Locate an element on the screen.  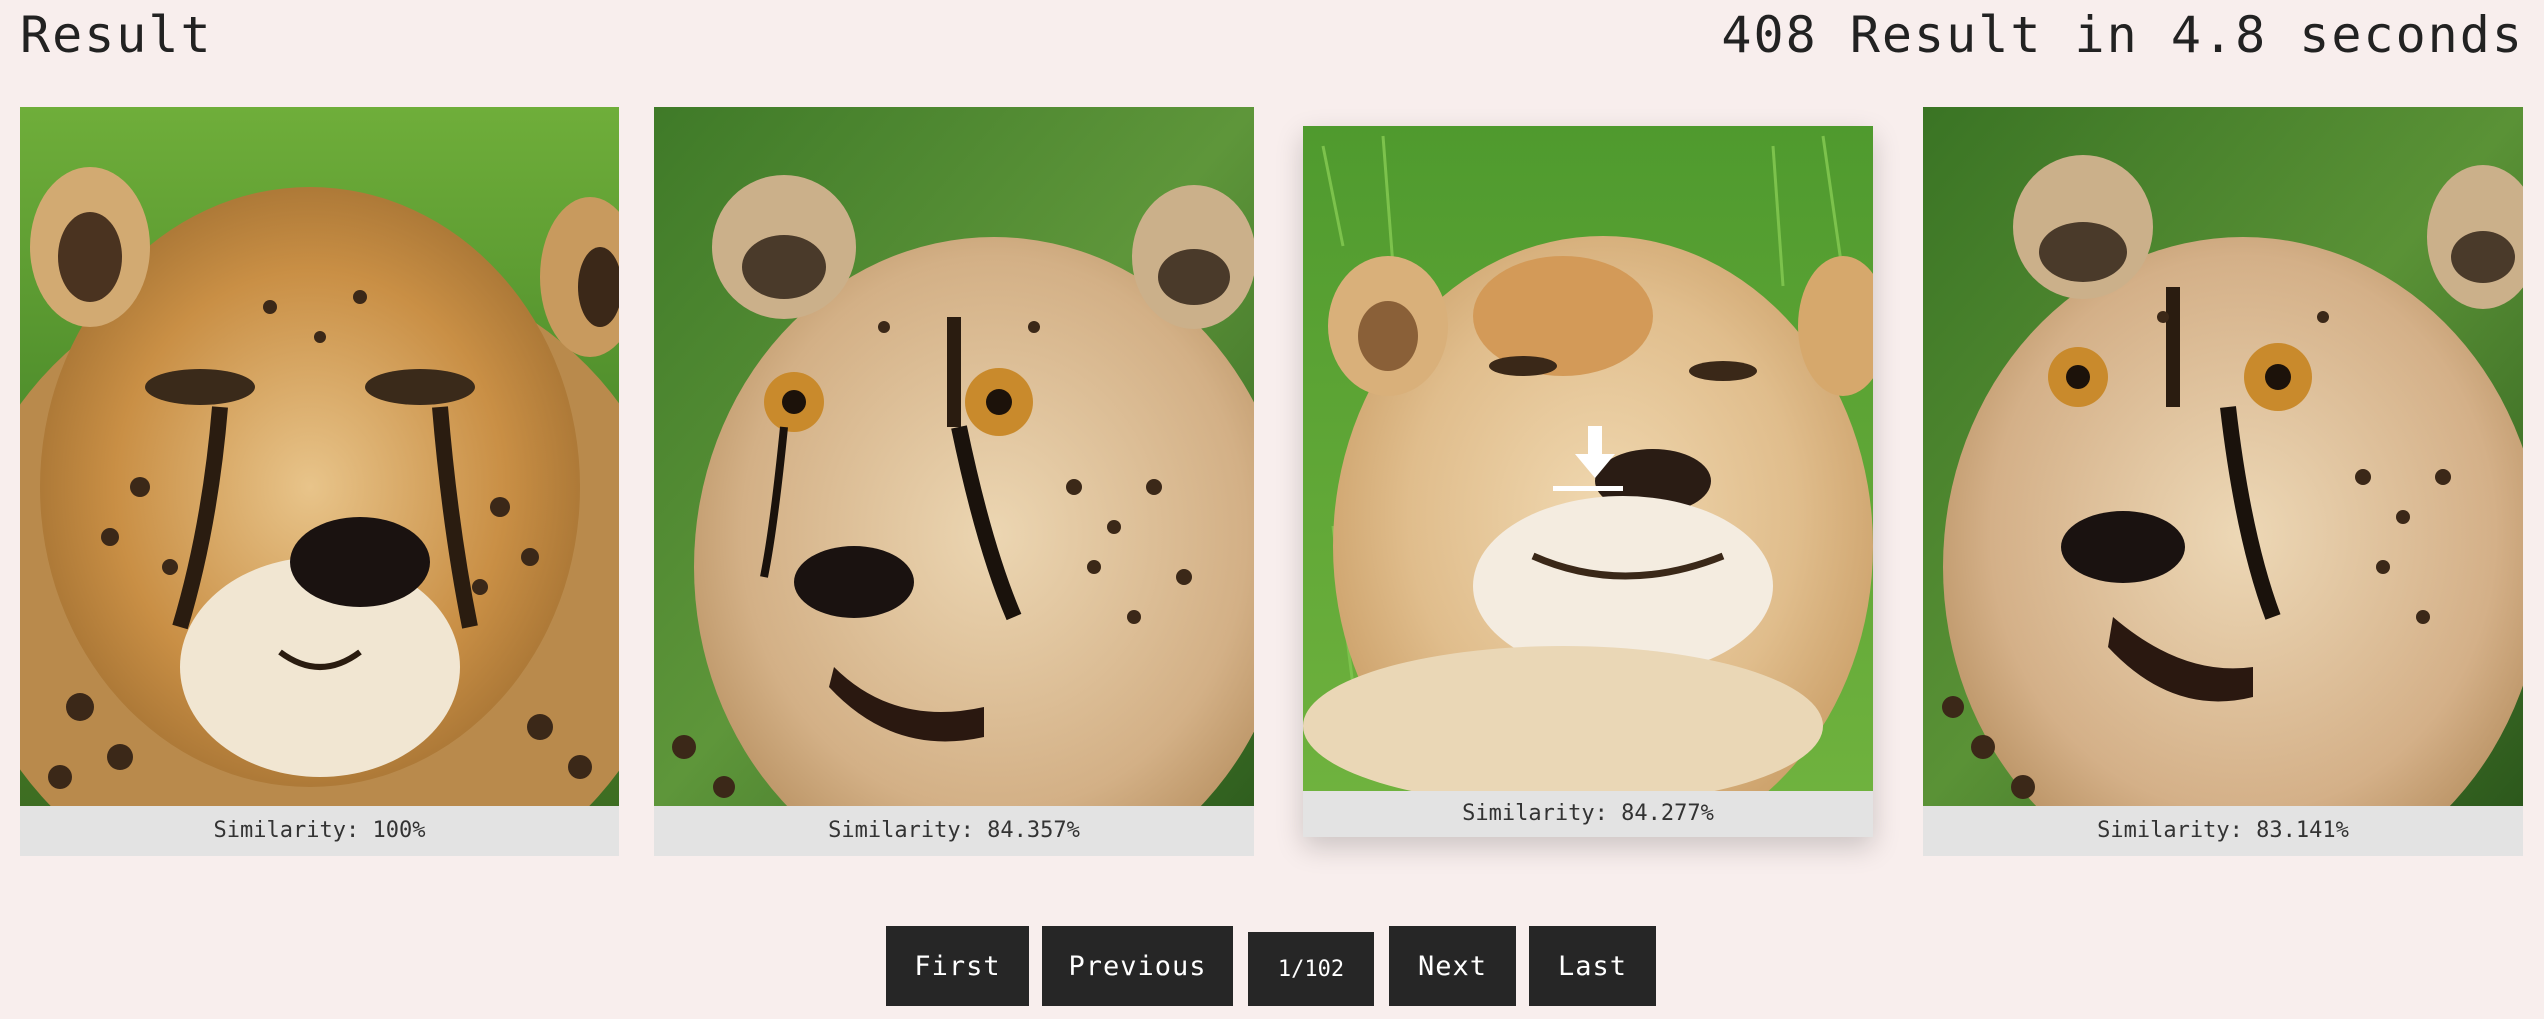
similarity-label: Similarity: 84.277% is located at coordinates (1588, 814).